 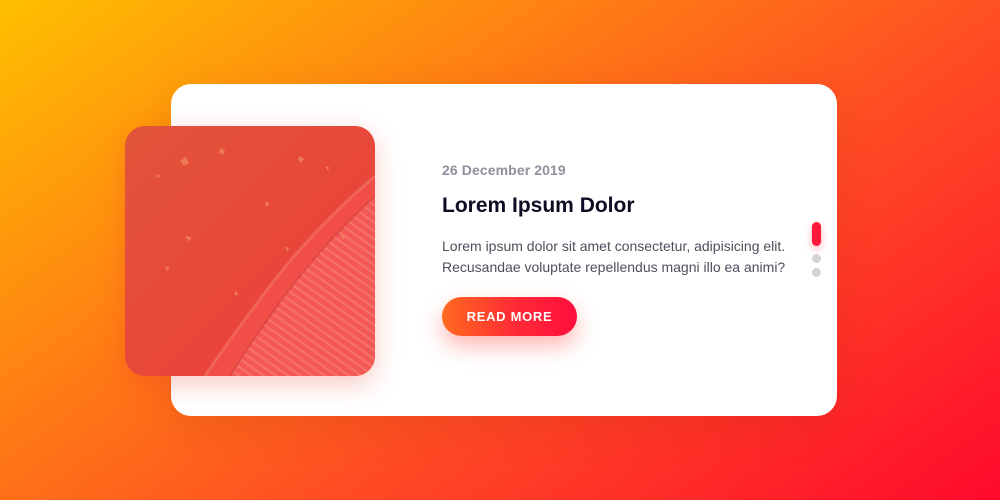 What do you see at coordinates (816, 252) in the screenshot?
I see `slider-pagination` at bounding box center [816, 252].